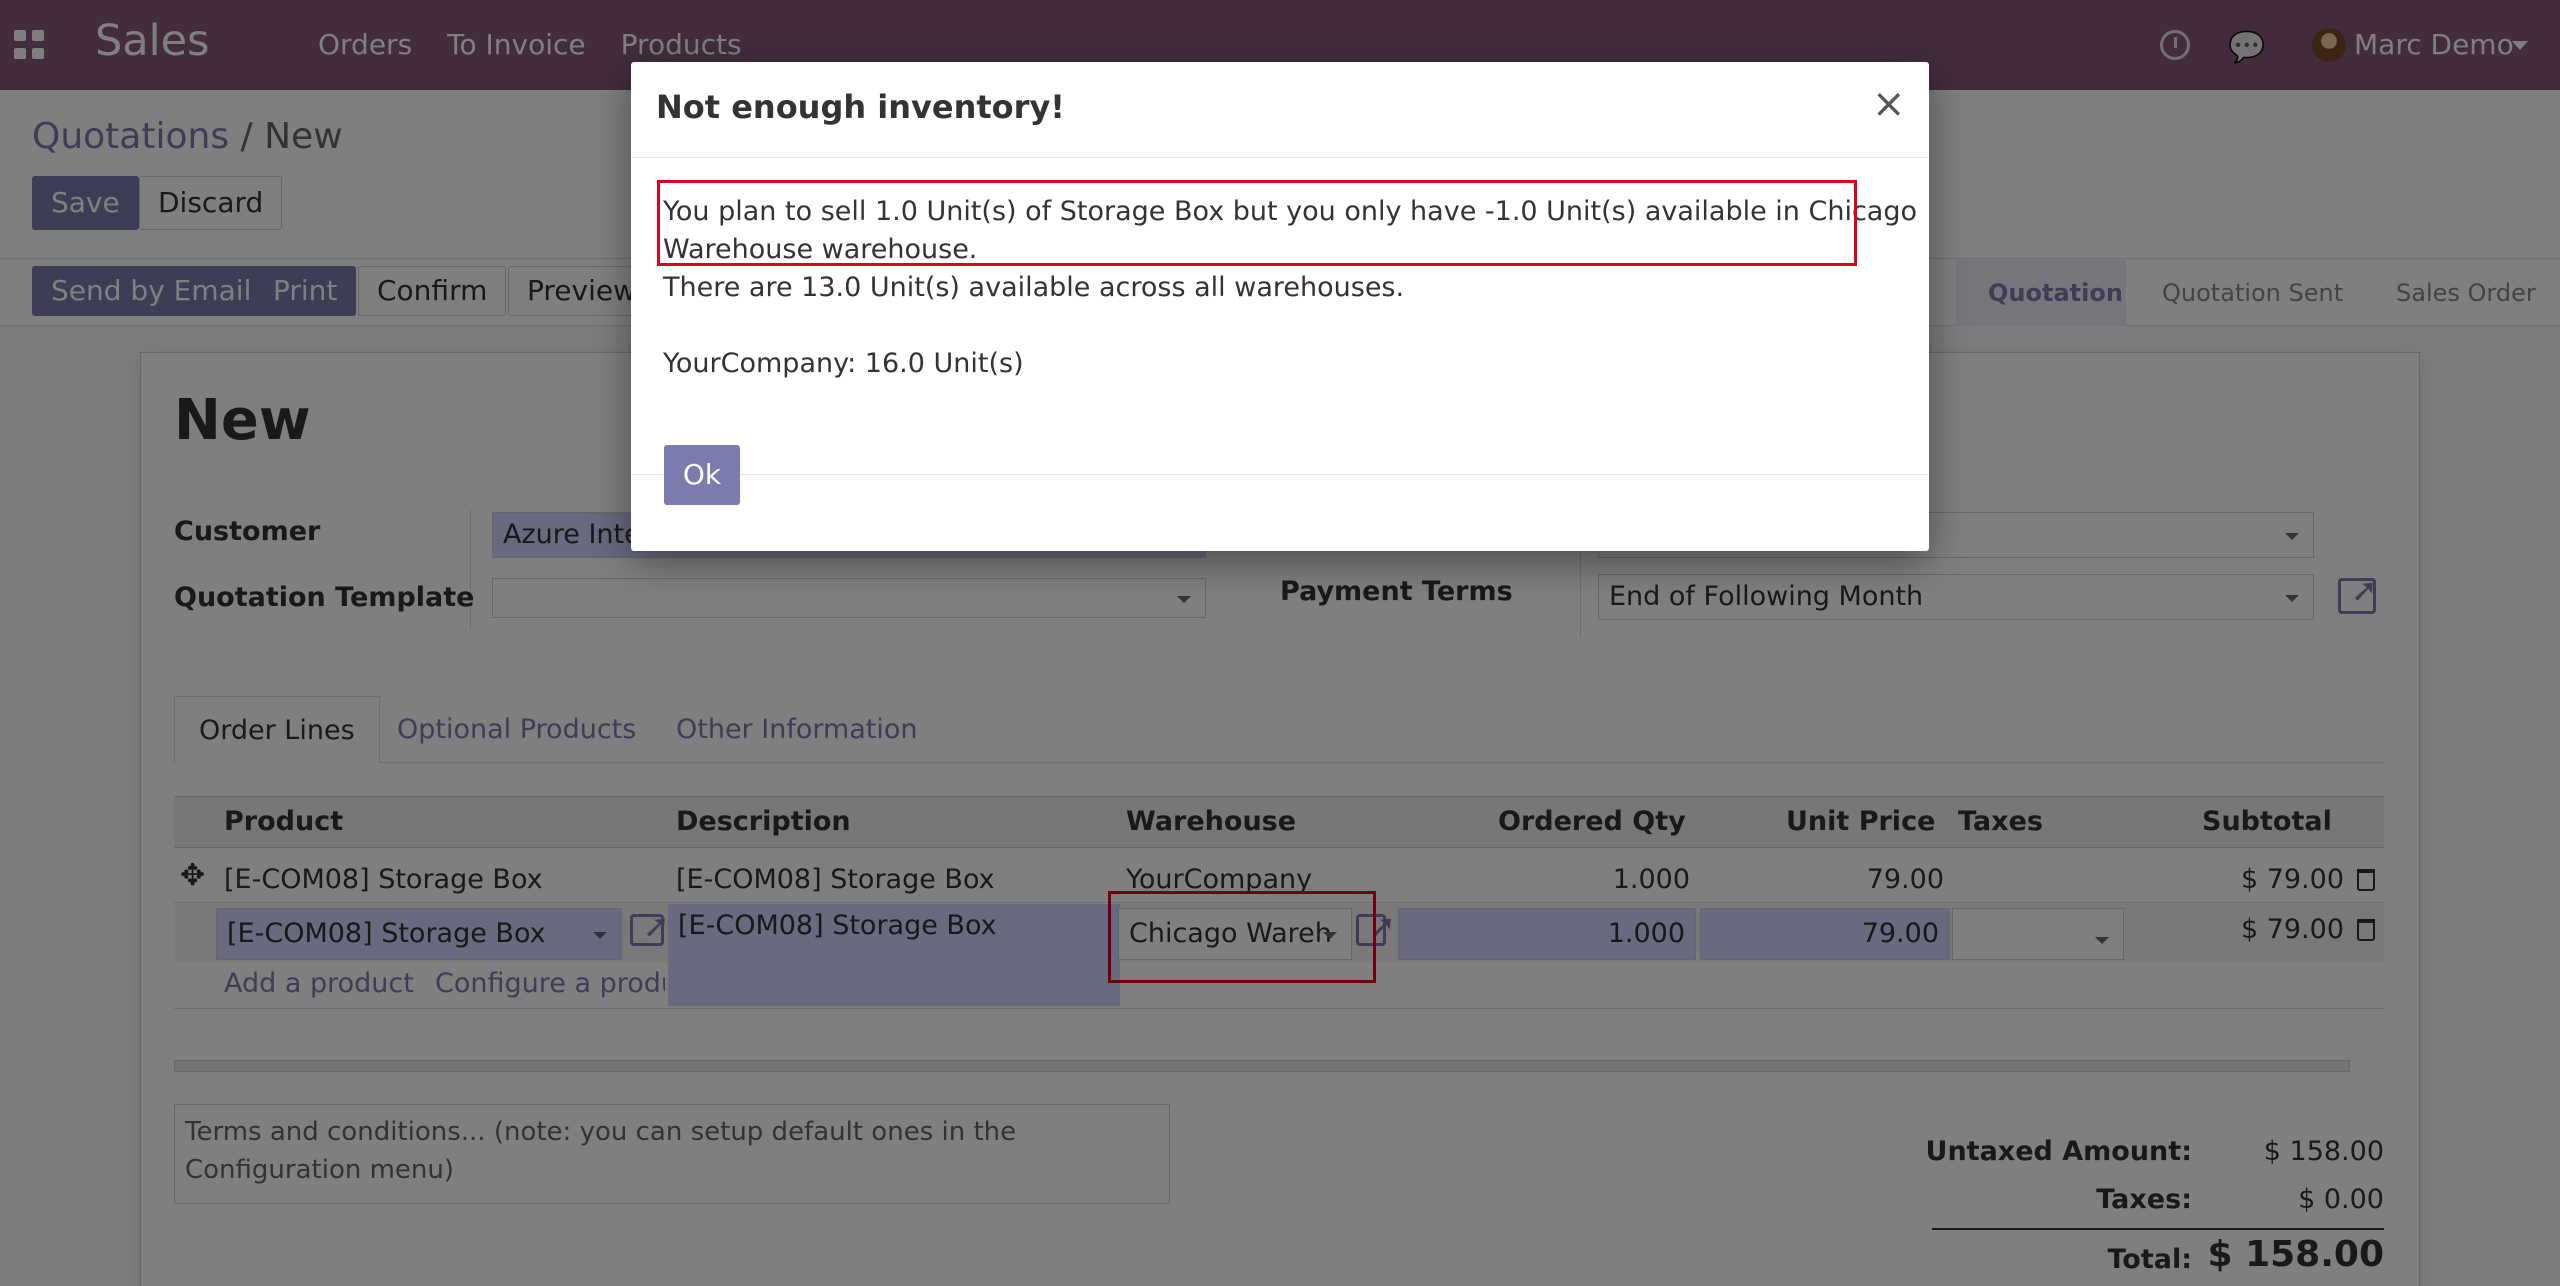 The image size is (2560, 1286). Describe the element at coordinates (702, 475) in the screenshot. I see `ok-button: Ok` at that location.